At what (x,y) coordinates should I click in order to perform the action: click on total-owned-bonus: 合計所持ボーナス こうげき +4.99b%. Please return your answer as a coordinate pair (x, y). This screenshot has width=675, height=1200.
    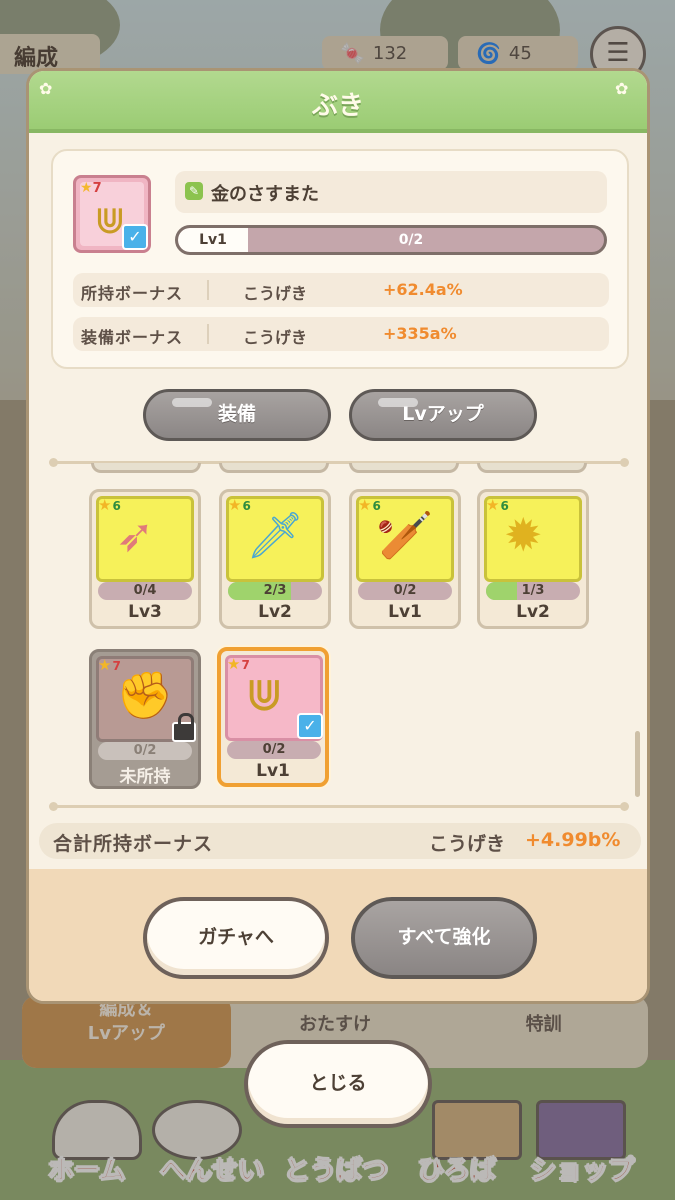
    Looking at the image, I should click on (340, 841).